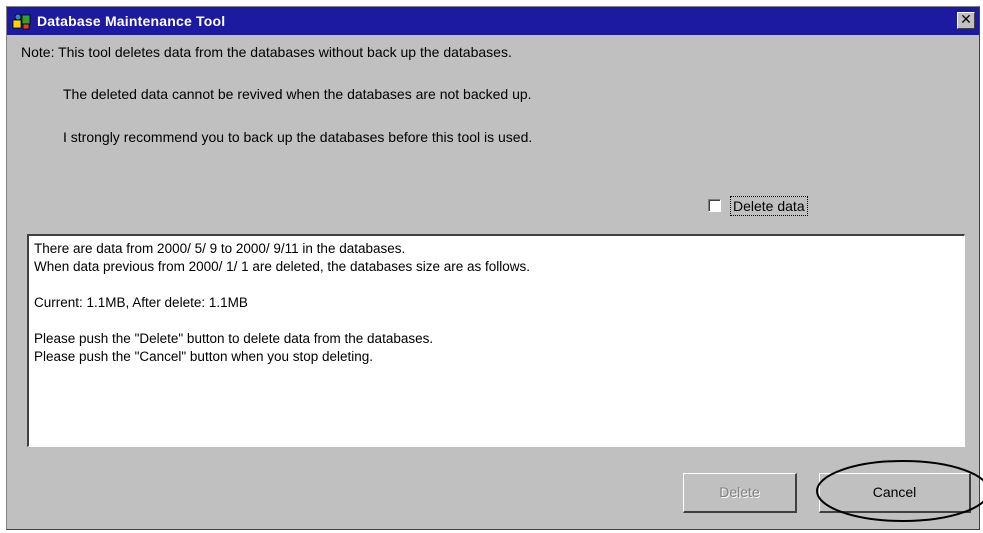  Describe the element at coordinates (493, 21) in the screenshot. I see `title-bar: Database Maintenance Tool ✕` at that location.